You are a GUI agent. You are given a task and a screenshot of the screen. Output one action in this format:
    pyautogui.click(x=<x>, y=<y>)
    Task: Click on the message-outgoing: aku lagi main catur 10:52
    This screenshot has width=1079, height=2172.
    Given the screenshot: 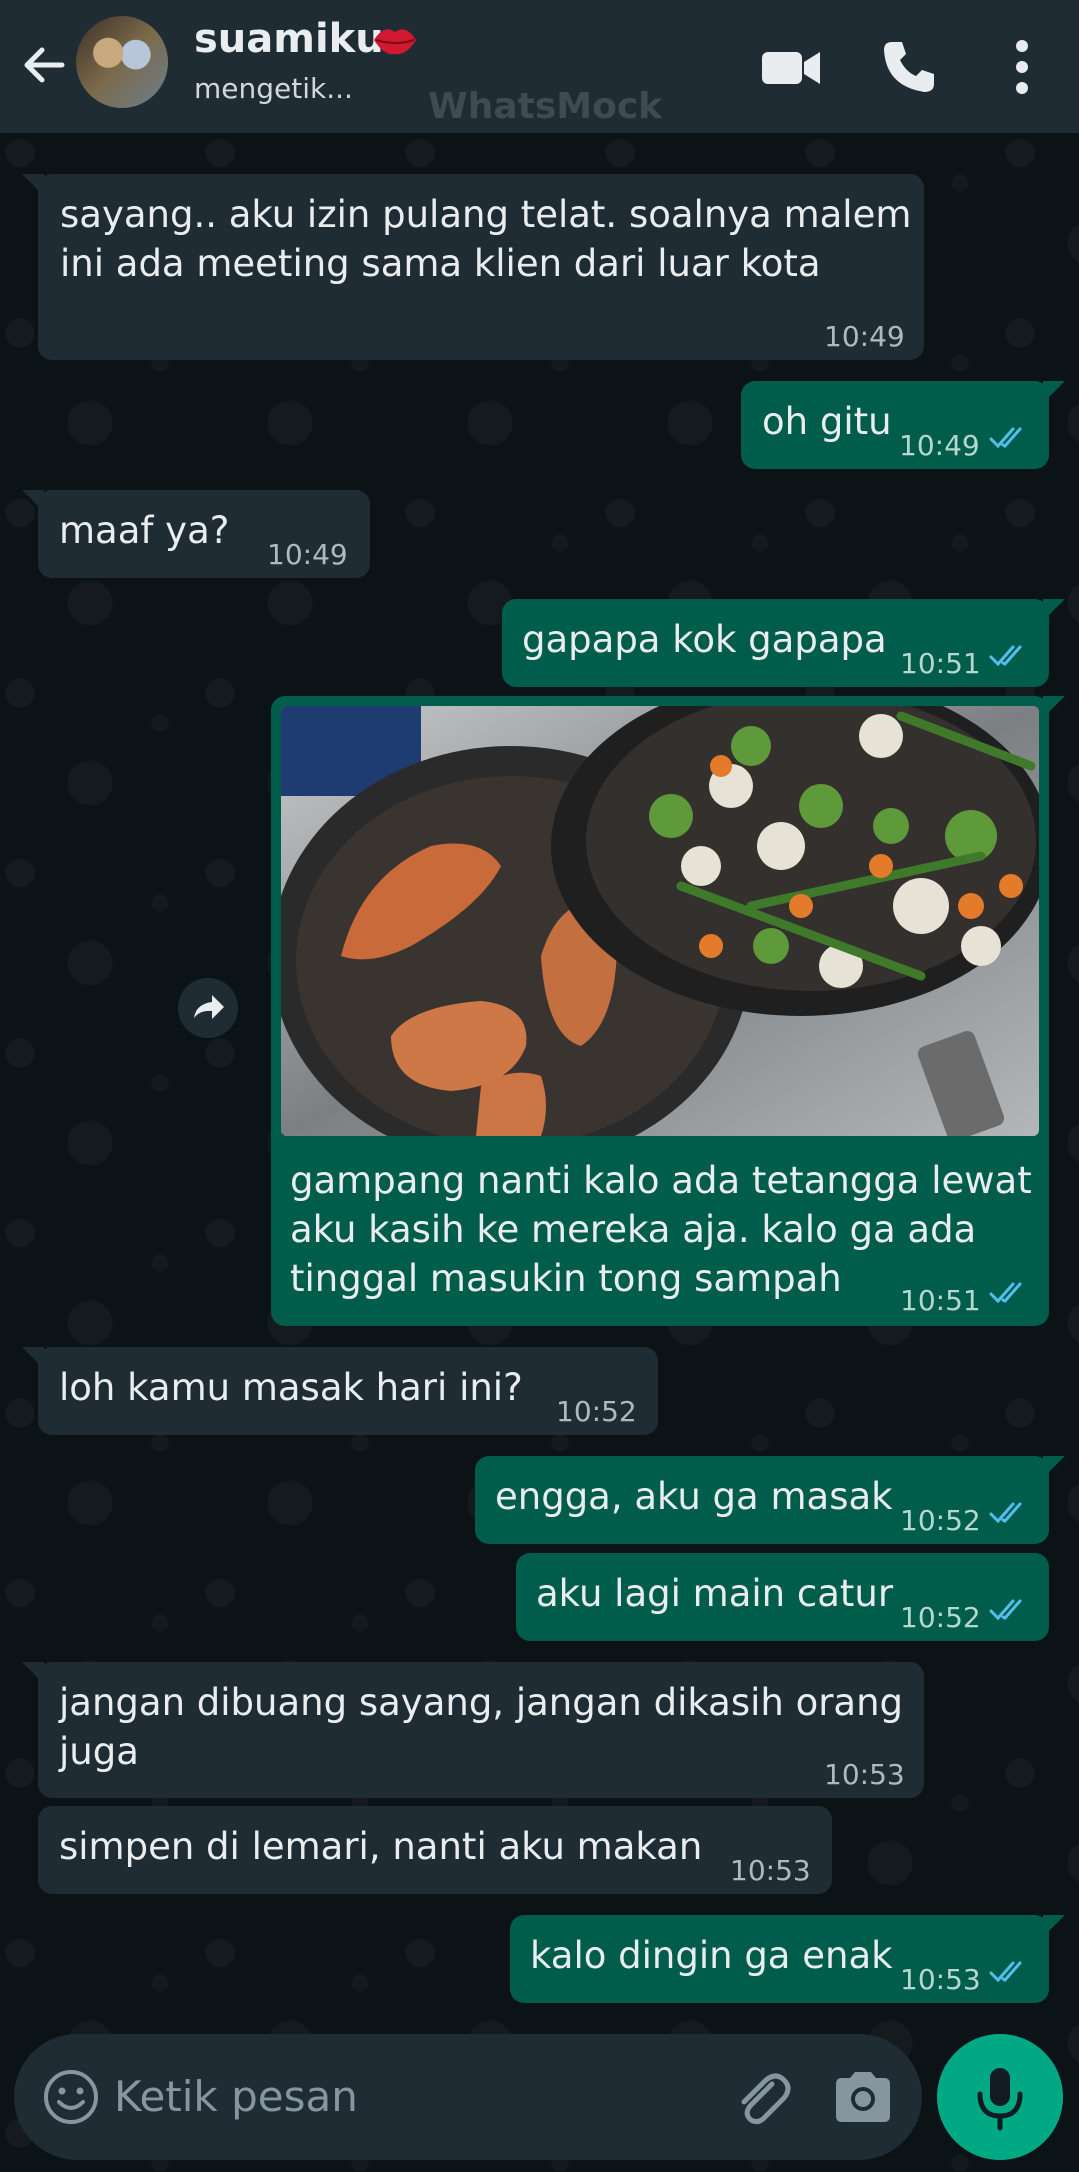 What is the action you would take?
    pyautogui.click(x=782, y=1597)
    